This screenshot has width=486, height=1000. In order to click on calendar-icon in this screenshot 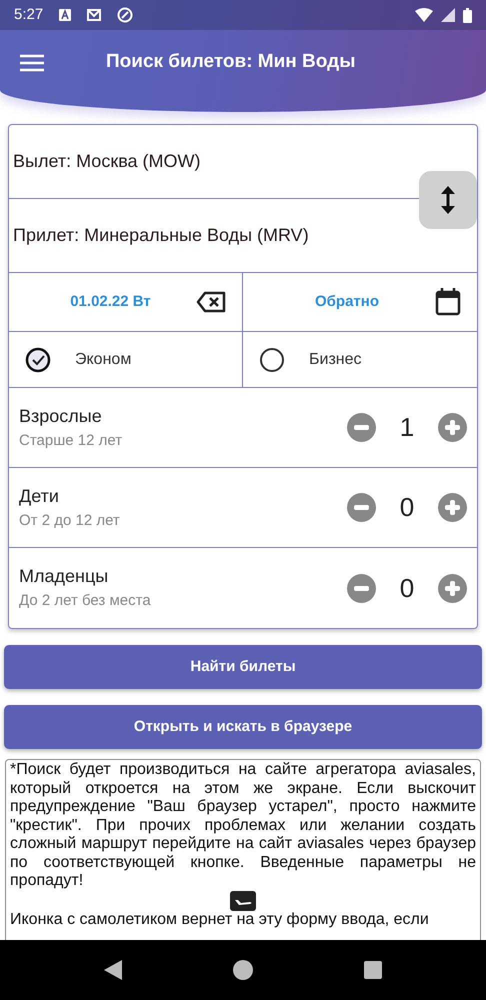, I will do `click(448, 302)`.